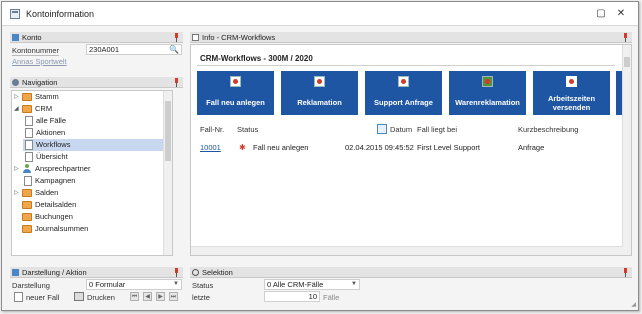 The height and width of the screenshot is (314, 642). I want to click on column-datum: Datum, so click(401, 129).